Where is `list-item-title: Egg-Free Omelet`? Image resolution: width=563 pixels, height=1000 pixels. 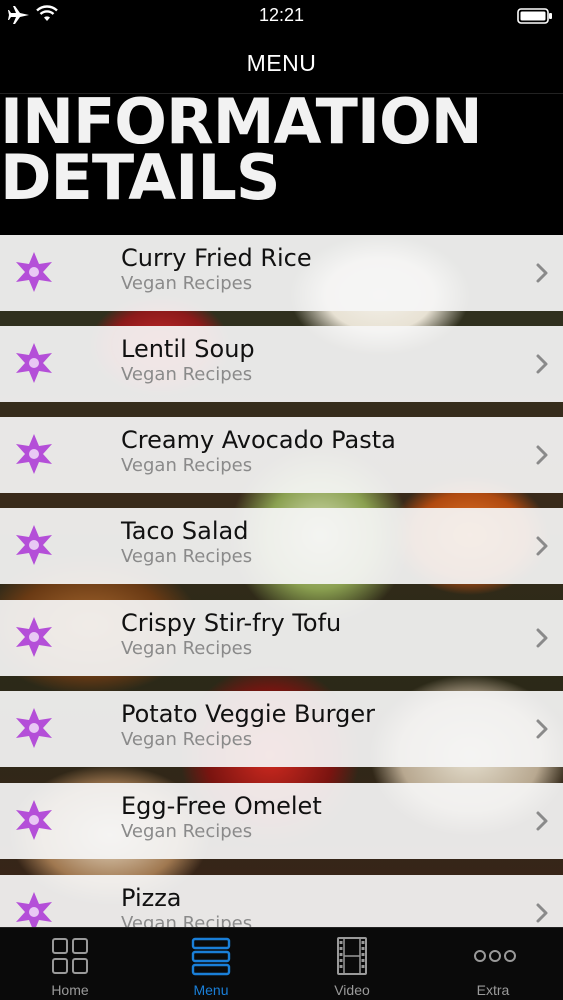
list-item-title: Egg-Free Omelet is located at coordinates (221, 806).